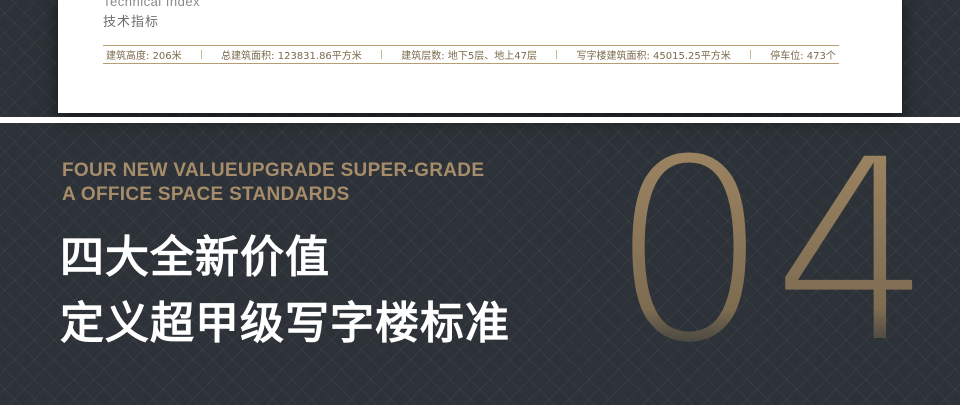 The height and width of the screenshot is (405, 960). I want to click on spec-building-height: 建筑高度: 206米, so click(144, 54).